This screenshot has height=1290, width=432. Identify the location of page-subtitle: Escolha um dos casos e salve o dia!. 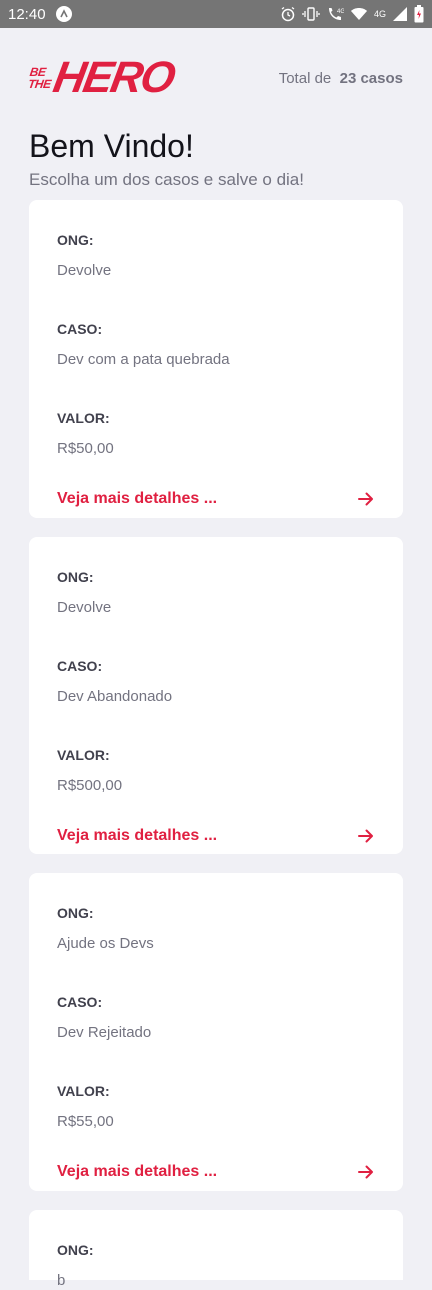
(166, 179).